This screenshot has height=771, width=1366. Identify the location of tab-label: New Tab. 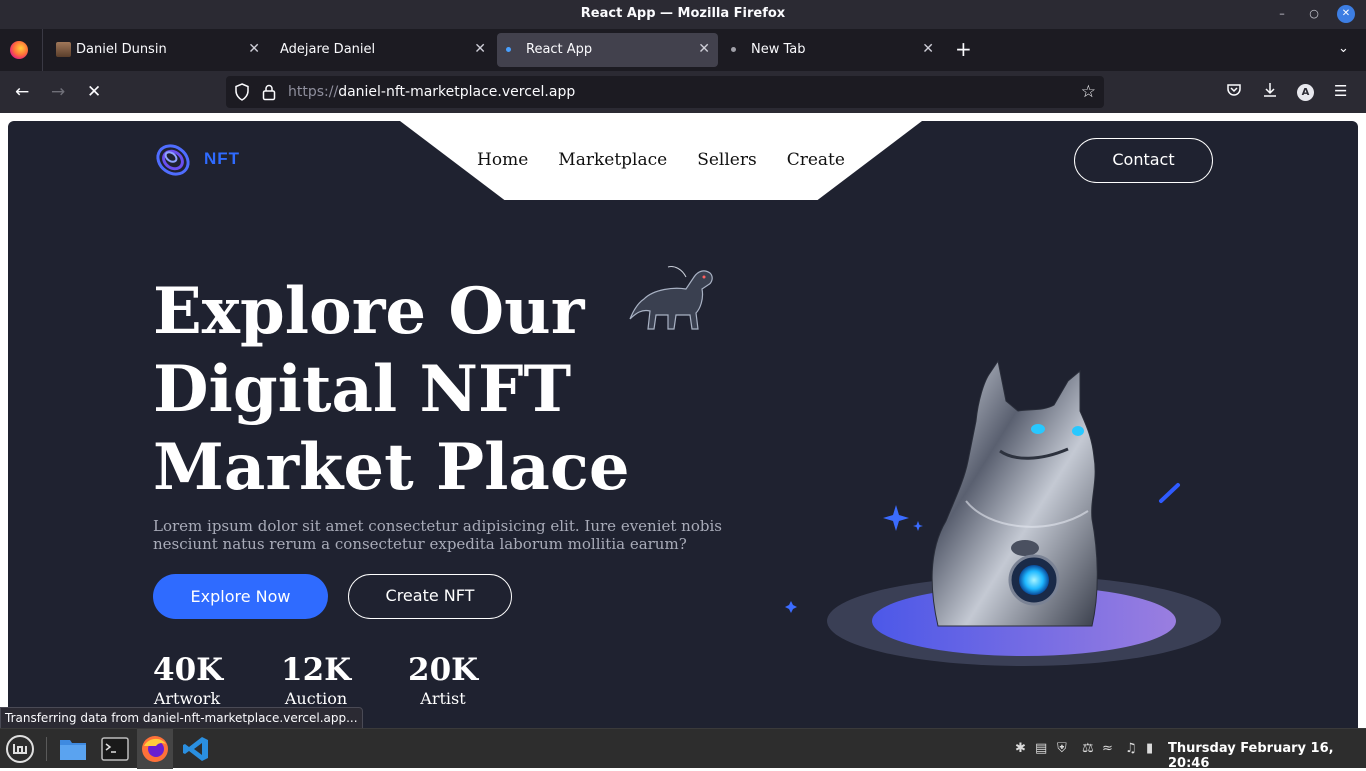
(778, 49).